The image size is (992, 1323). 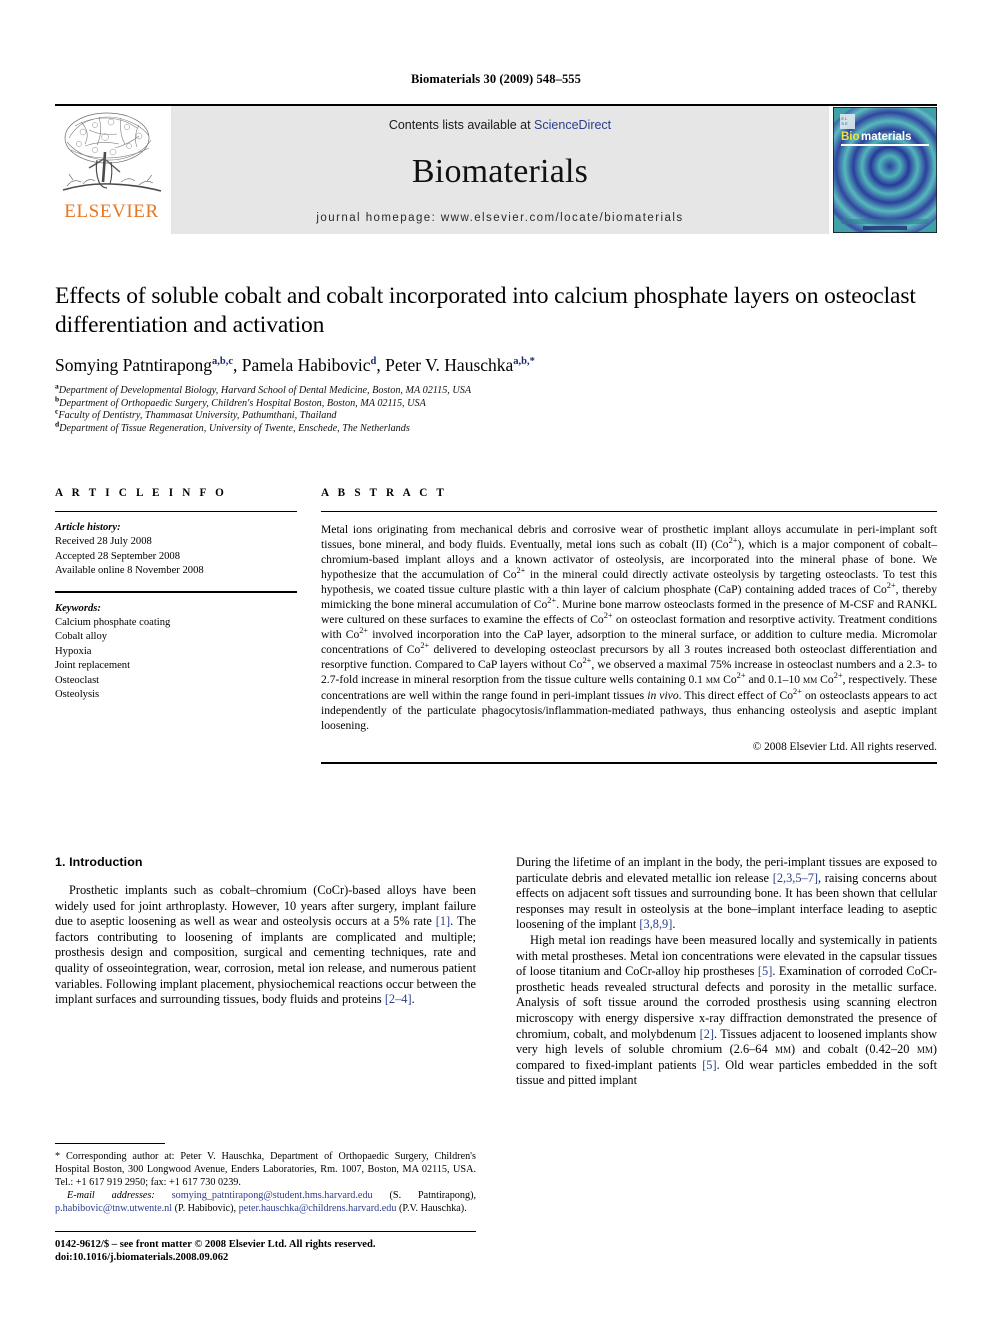 What do you see at coordinates (795, 878) in the screenshot?
I see `reference-link: [2,3,5–7]` at bounding box center [795, 878].